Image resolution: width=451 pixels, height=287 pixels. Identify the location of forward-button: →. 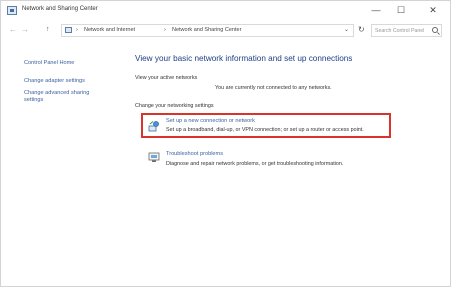
(25, 30).